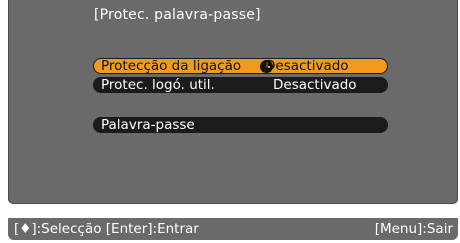 The image size is (460, 243). I want to click on menu-item-label: Protec. logó. util., so click(158, 85).